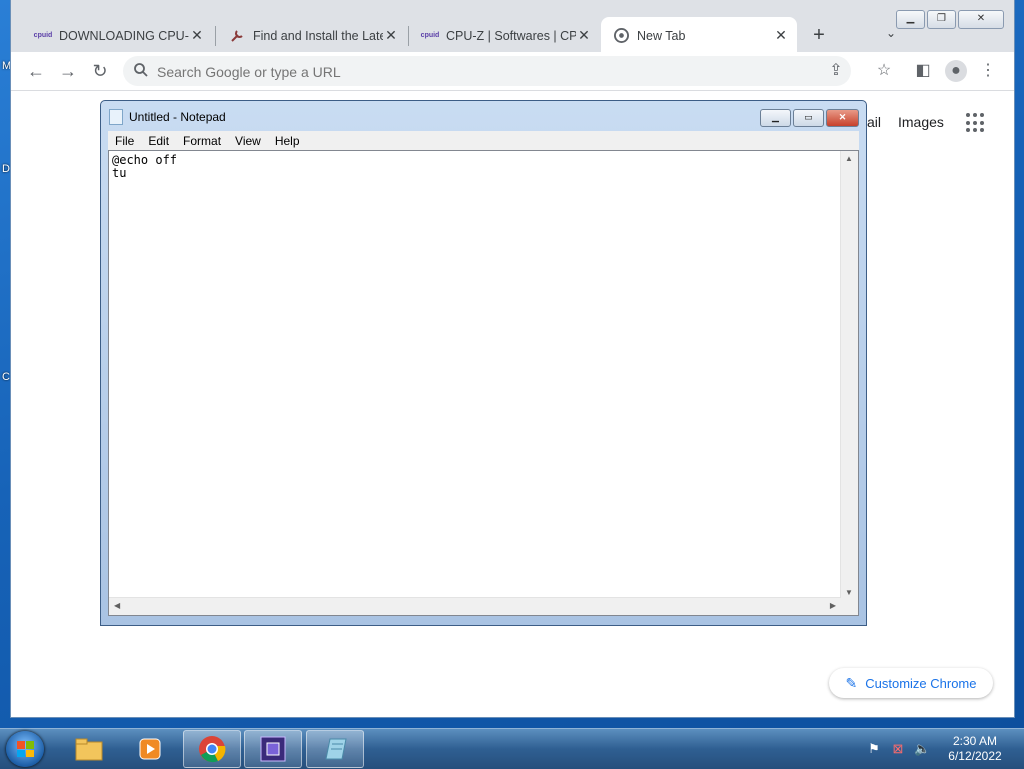 The width and height of the screenshot is (1024, 769). I want to click on vertical-scrollbar: ▲ ▼, so click(849, 375).